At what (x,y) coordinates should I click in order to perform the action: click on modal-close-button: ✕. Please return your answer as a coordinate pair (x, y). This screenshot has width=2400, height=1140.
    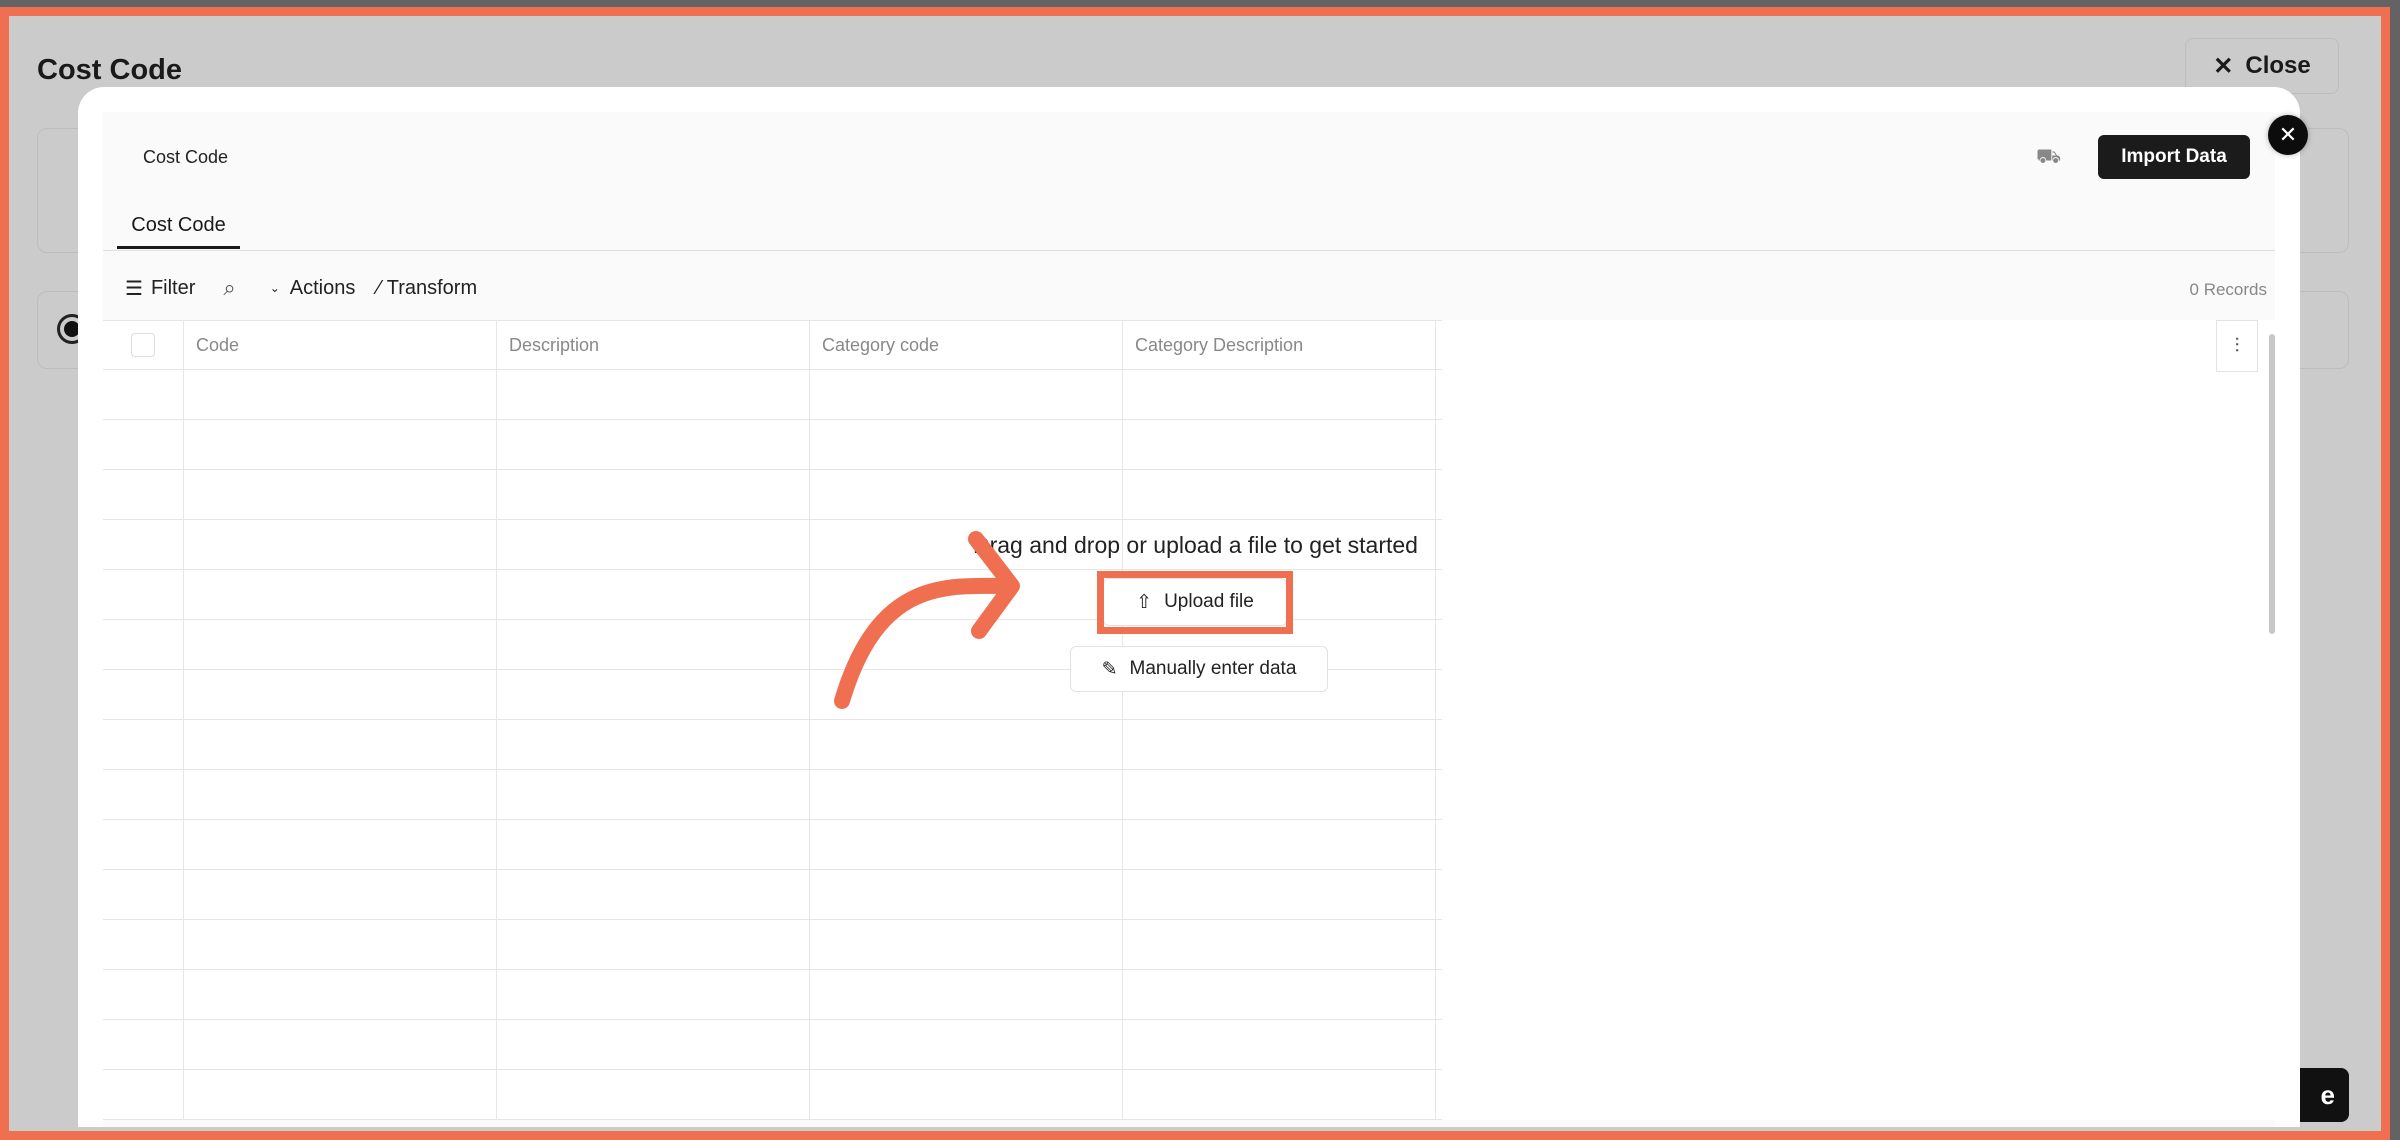
    Looking at the image, I should click on (2288, 135).